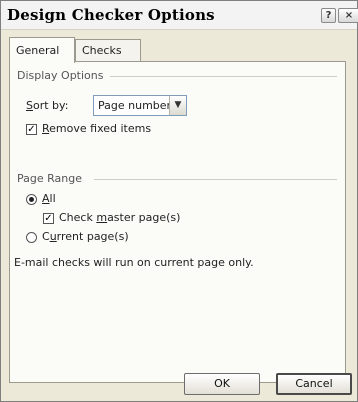 The image size is (358, 402). Describe the element at coordinates (111, 15) in the screenshot. I see `window-title: Design Checker Options` at that location.